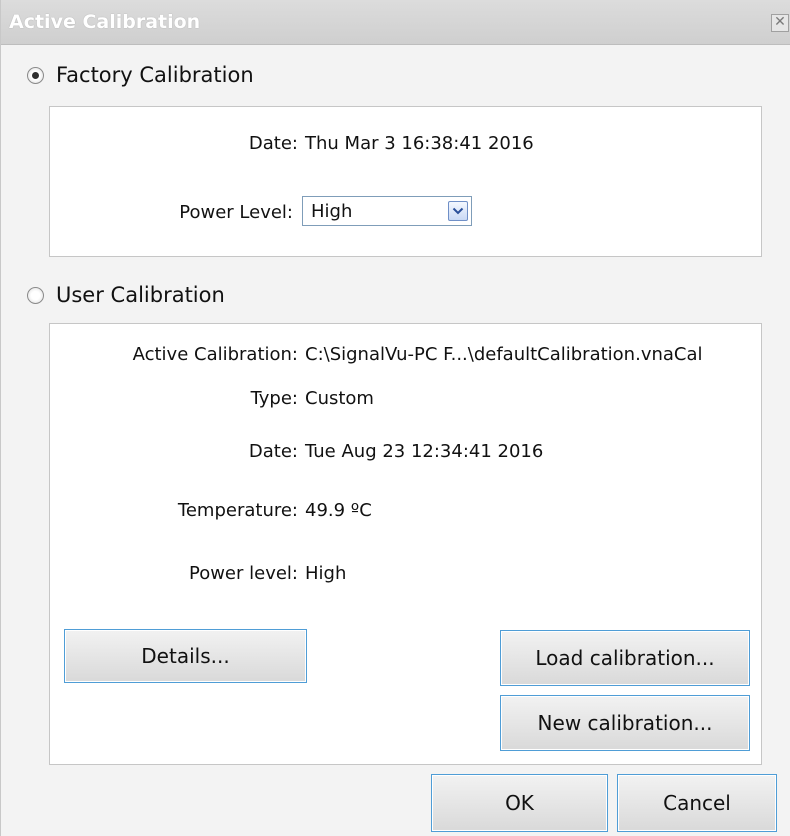 The width and height of the screenshot is (790, 836). What do you see at coordinates (35, 75) in the screenshot?
I see `factory-calibration-radio` at bounding box center [35, 75].